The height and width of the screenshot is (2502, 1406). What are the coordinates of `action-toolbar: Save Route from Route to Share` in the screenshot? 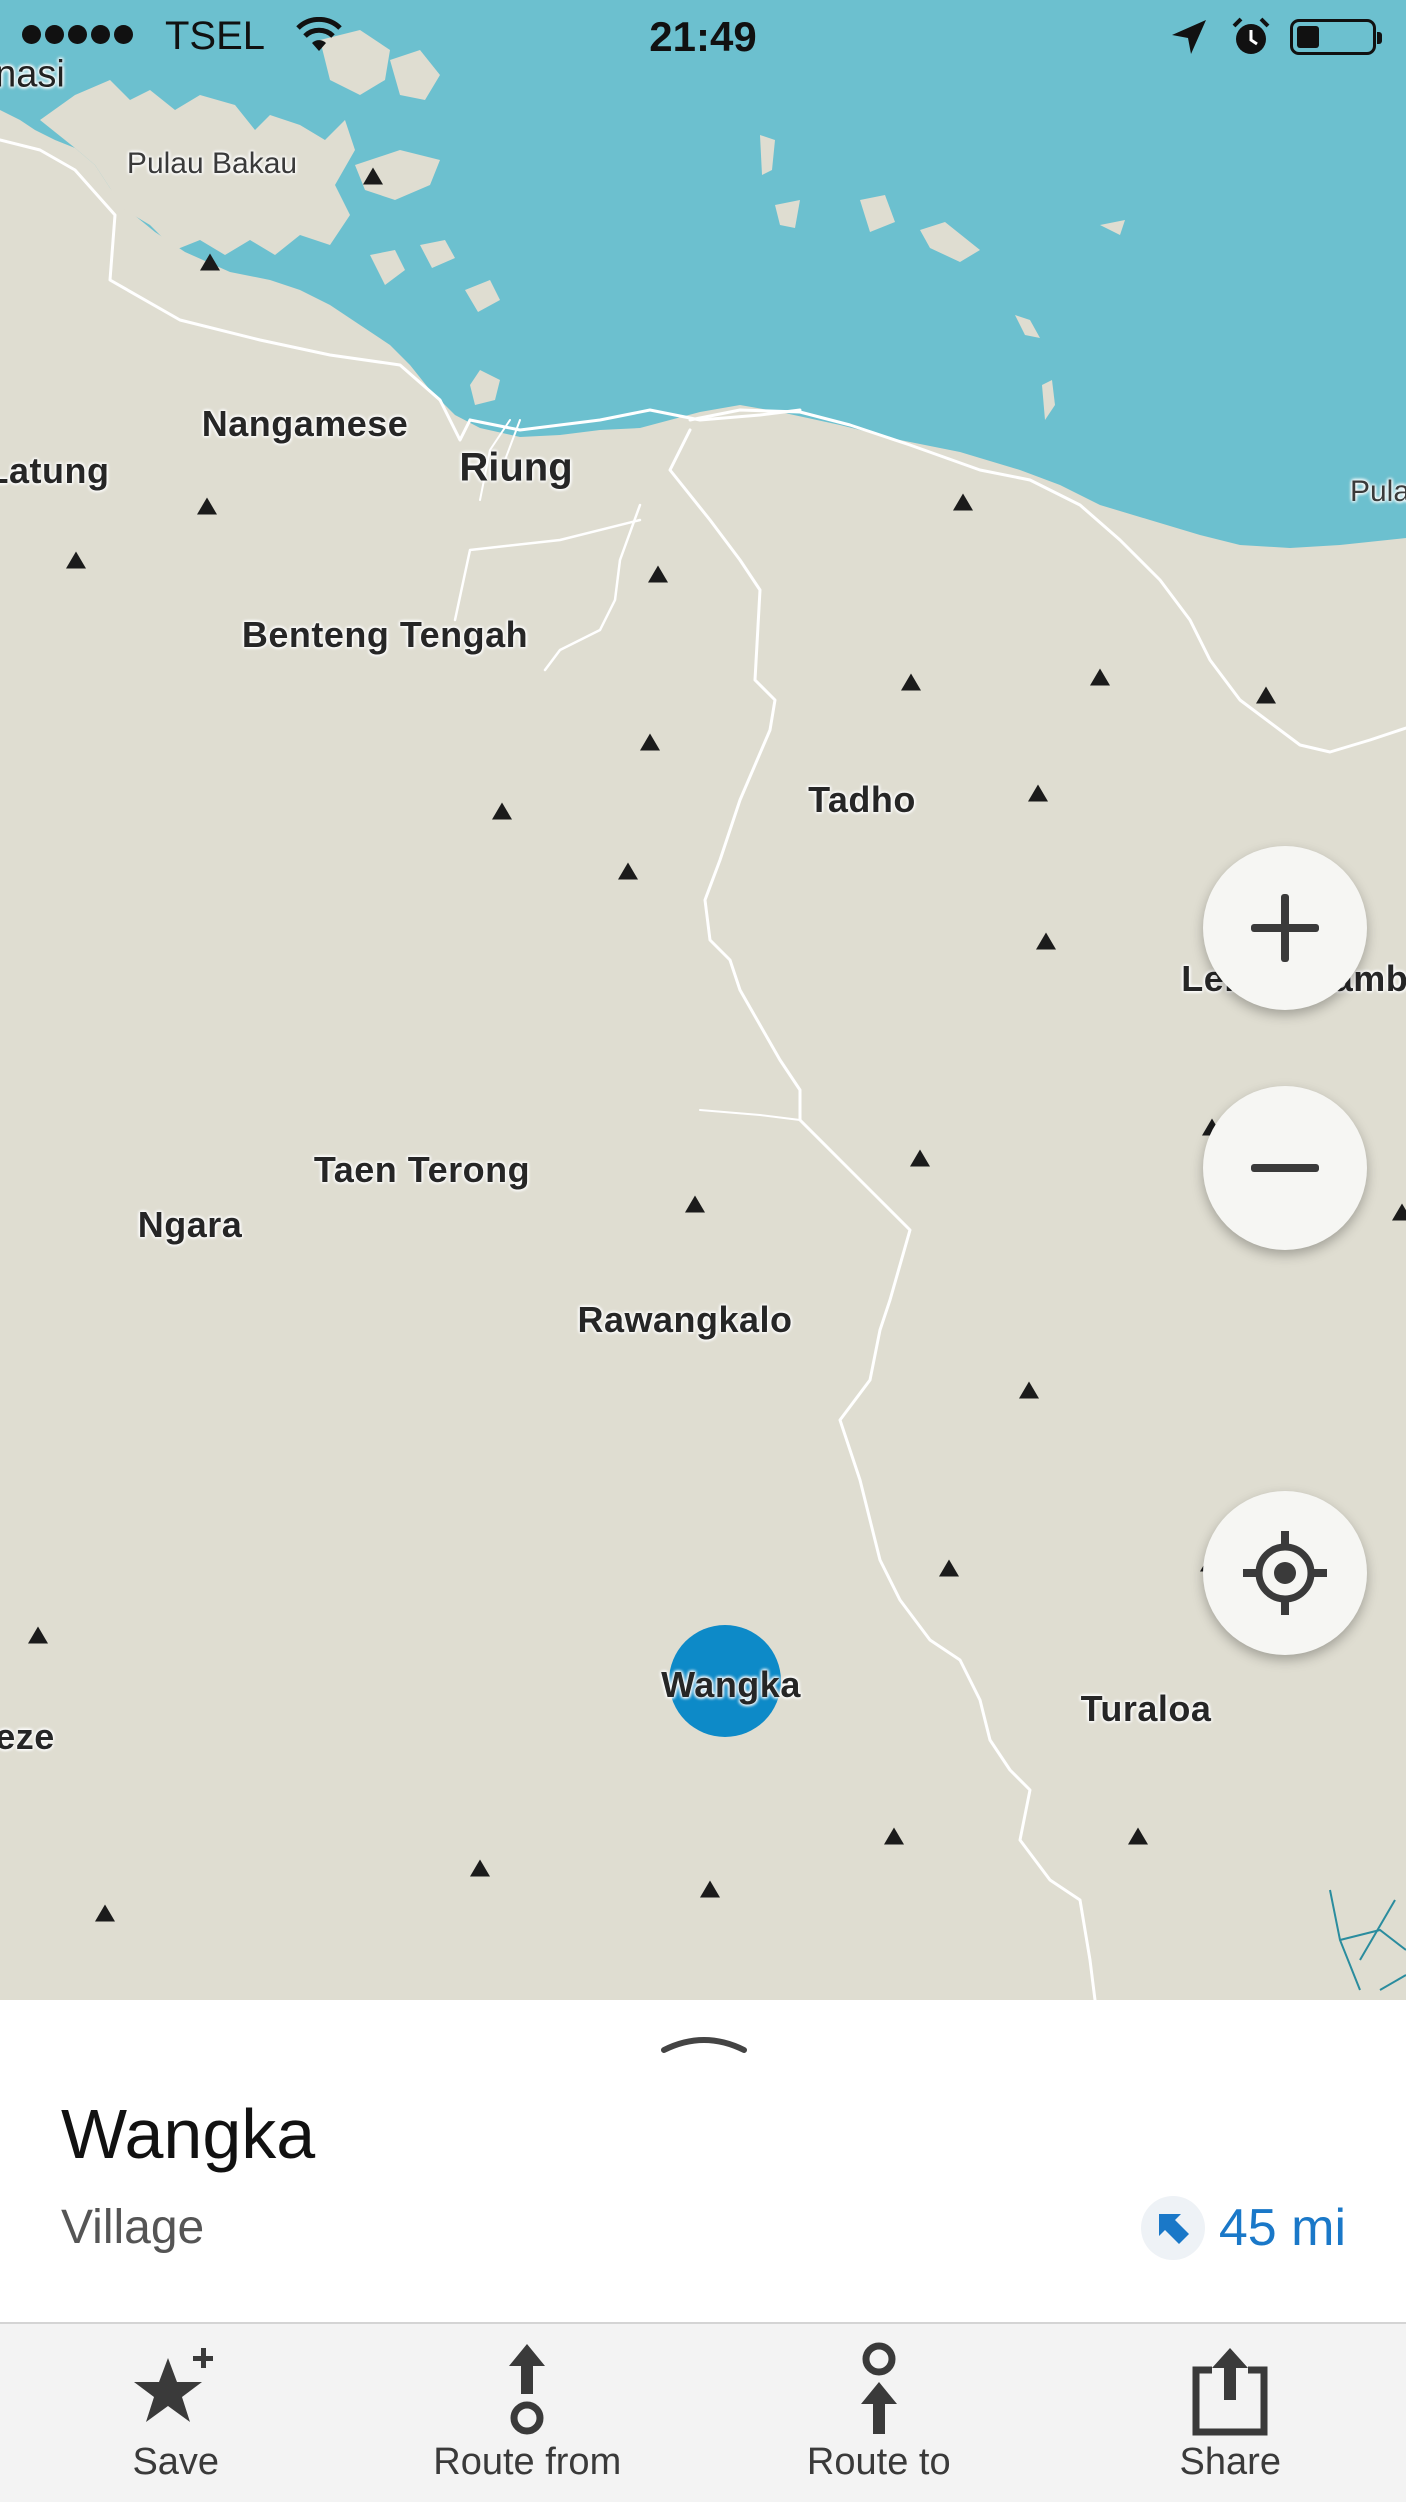 It's located at (703, 2412).